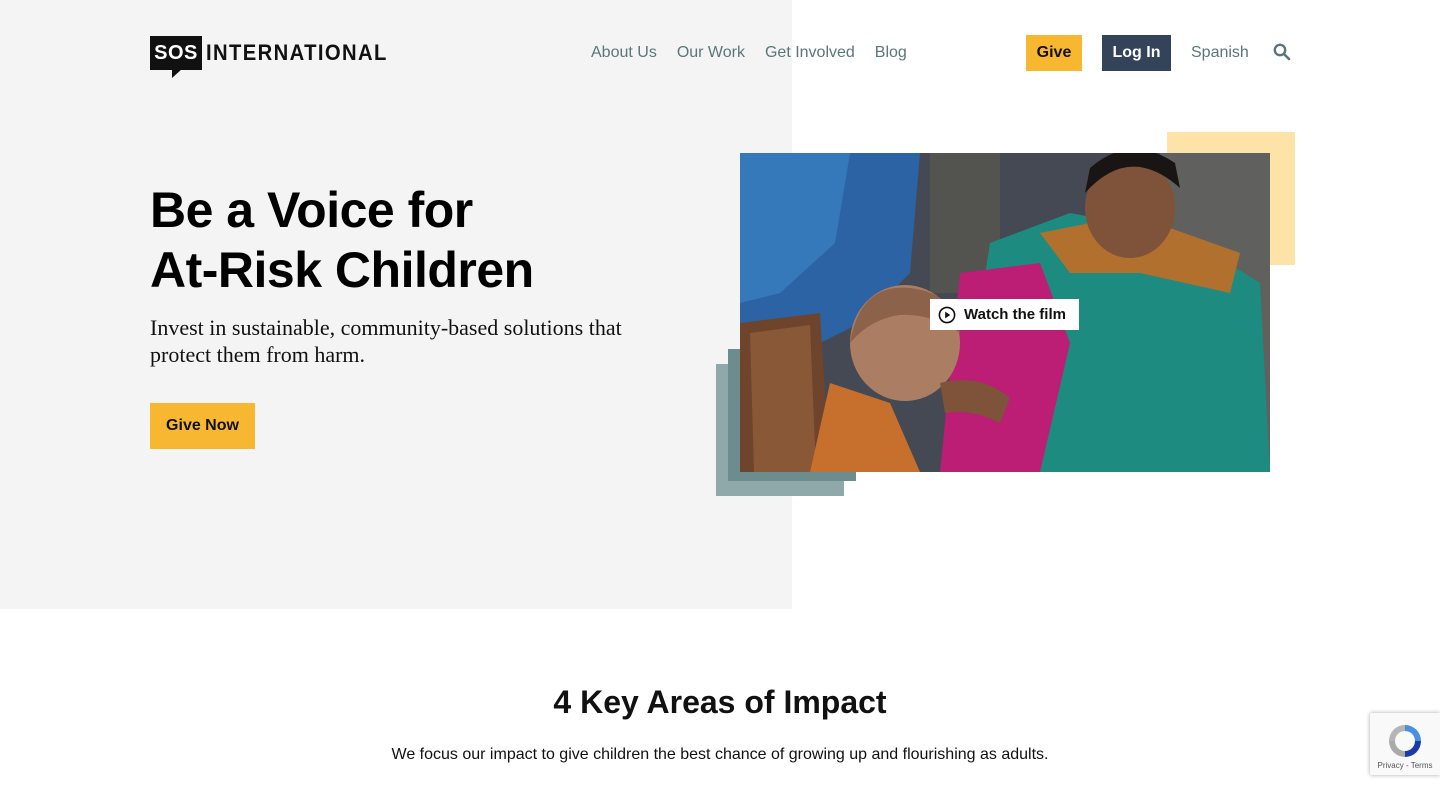  What do you see at coordinates (624, 53) in the screenshot?
I see `nav-about-us: About Us` at bounding box center [624, 53].